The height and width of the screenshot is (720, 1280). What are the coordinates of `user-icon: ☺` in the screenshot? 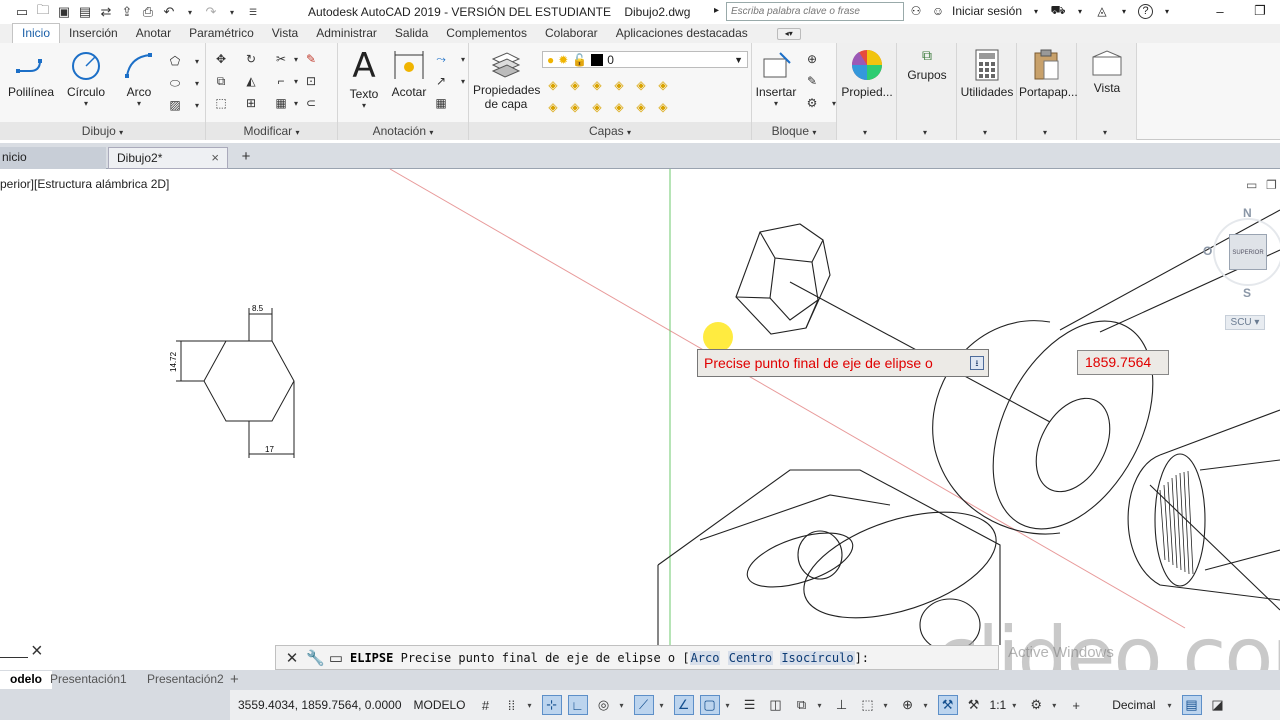 It's located at (938, 11).